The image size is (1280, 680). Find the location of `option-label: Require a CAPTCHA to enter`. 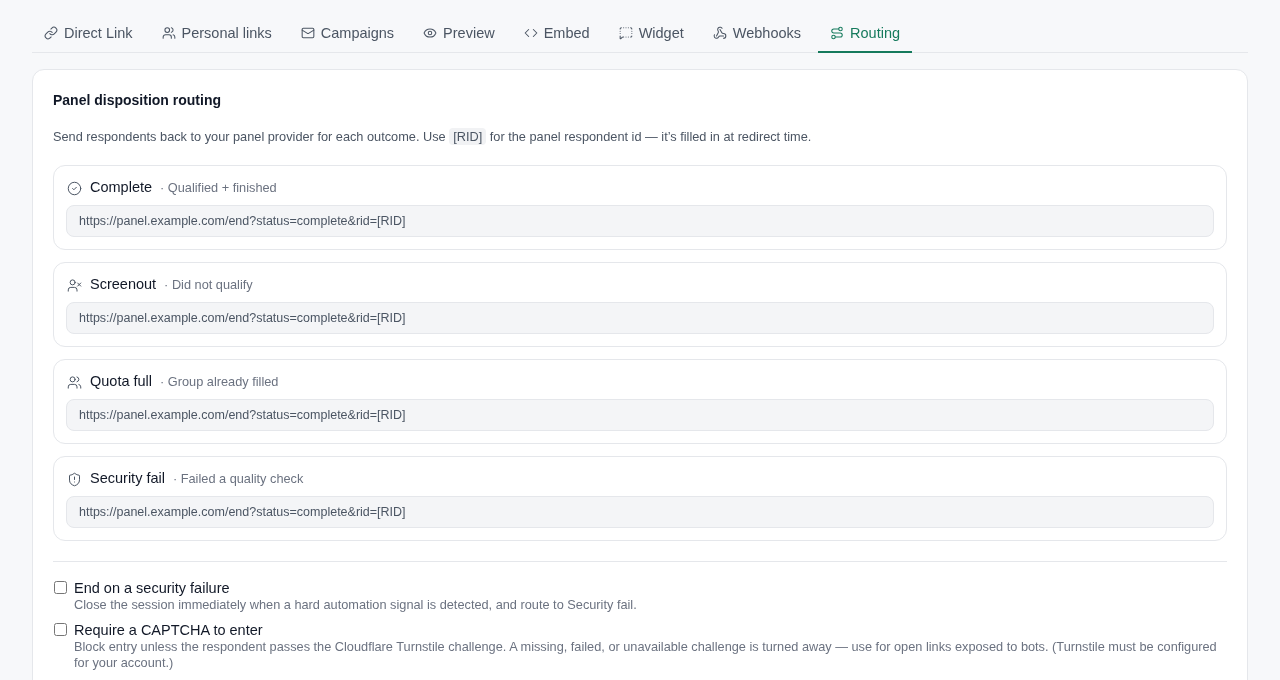

option-label: Require a CAPTCHA to enter is located at coordinates (169, 630).